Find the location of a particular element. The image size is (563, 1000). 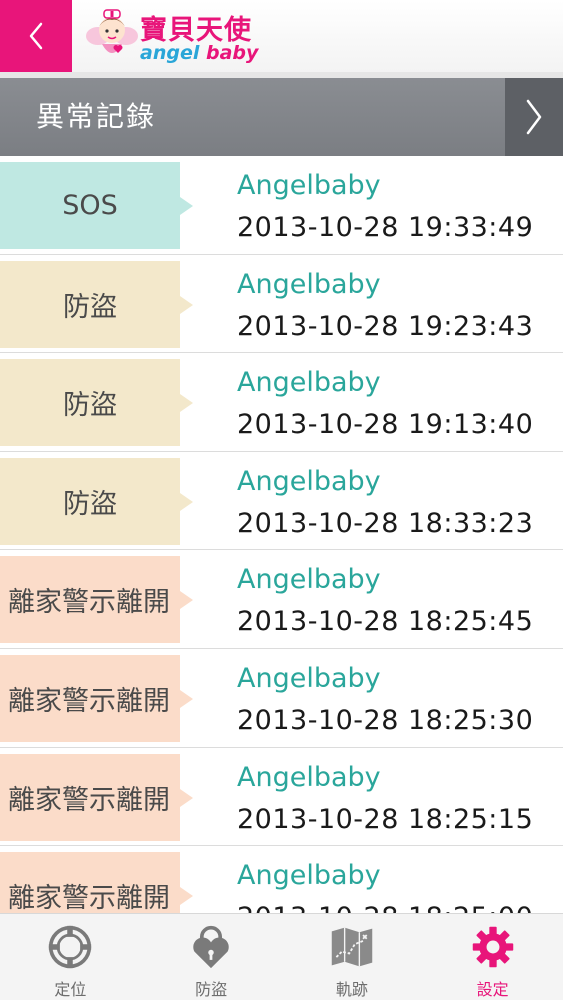

next-button is located at coordinates (534, 117).